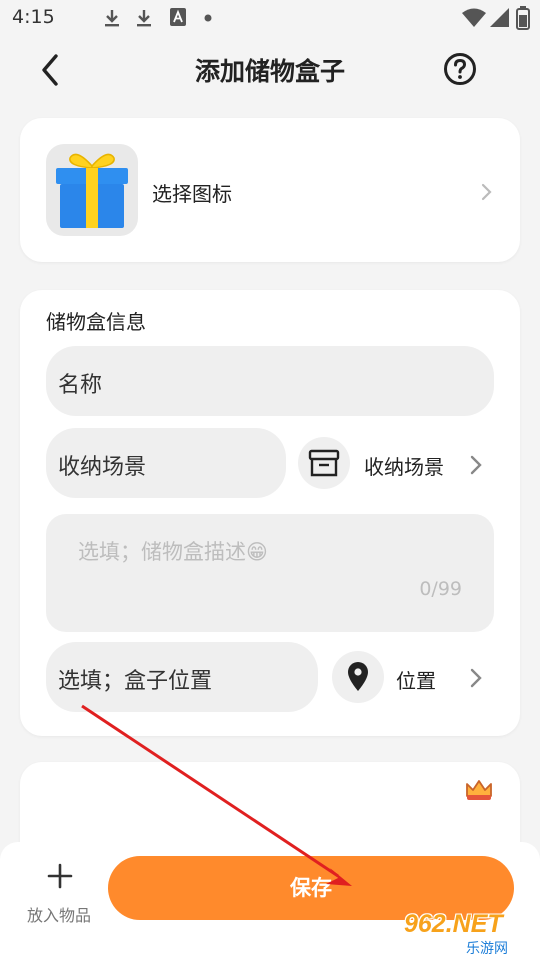 The width and height of the screenshot is (540, 960). What do you see at coordinates (102, 467) in the screenshot?
I see `scene-field-value: 收纳场景` at bounding box center [102, 467].